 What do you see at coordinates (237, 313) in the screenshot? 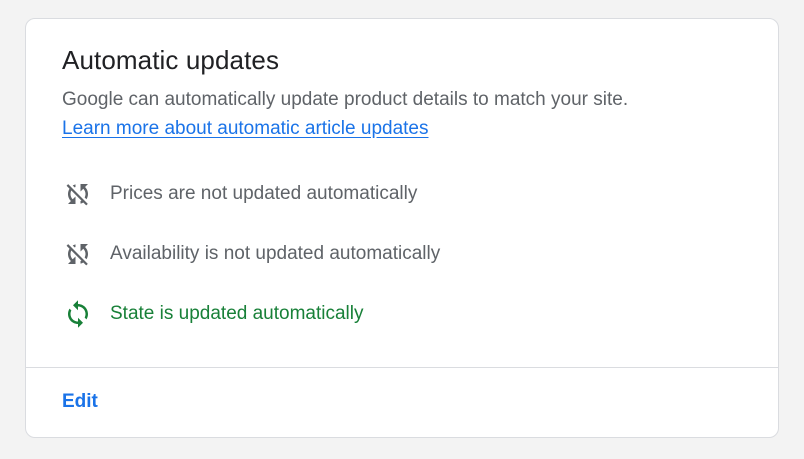
I see `state-status-label: State is updated automatically` at bounding box center [237, 313].